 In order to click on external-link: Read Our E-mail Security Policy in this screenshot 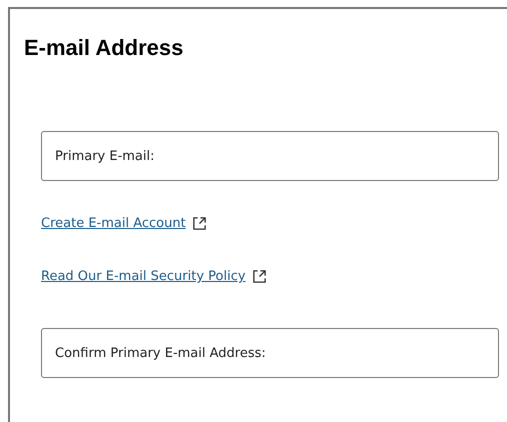, I will do `click(154, 276)`.